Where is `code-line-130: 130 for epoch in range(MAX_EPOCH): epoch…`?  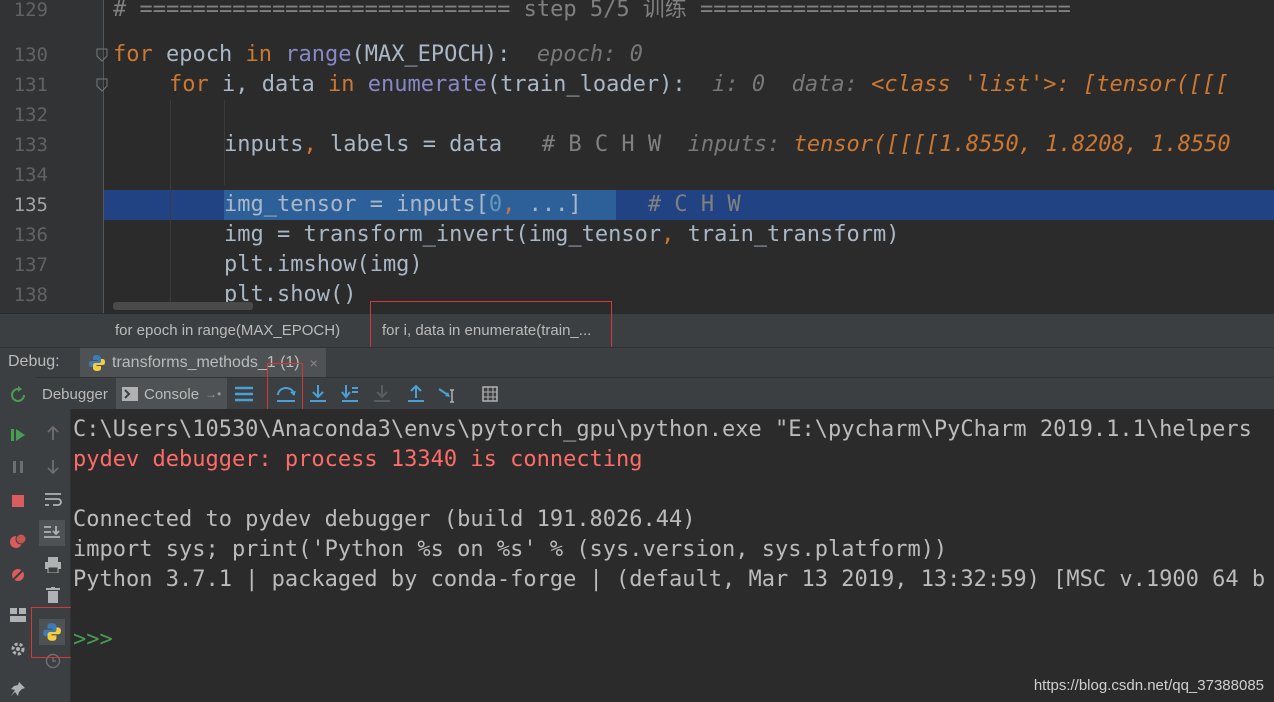
code-line-130: 130 for epoch in range(MAX_EPOCH): epoch… is located at coordinates (637, 55).